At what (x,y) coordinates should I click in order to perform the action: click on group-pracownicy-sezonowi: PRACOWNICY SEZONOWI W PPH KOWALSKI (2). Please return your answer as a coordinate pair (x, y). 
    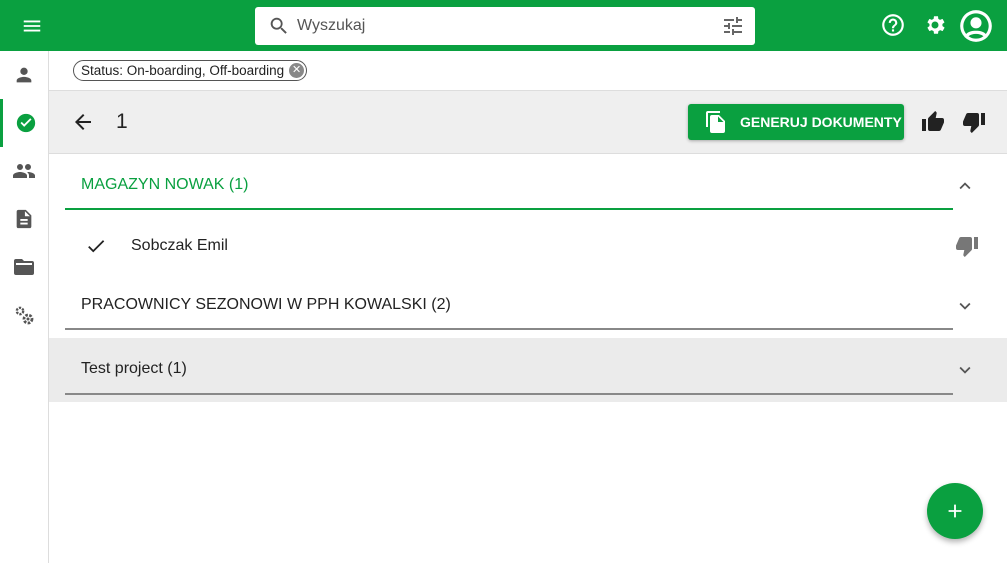
    Looking at the image, I should click on (528, 302).